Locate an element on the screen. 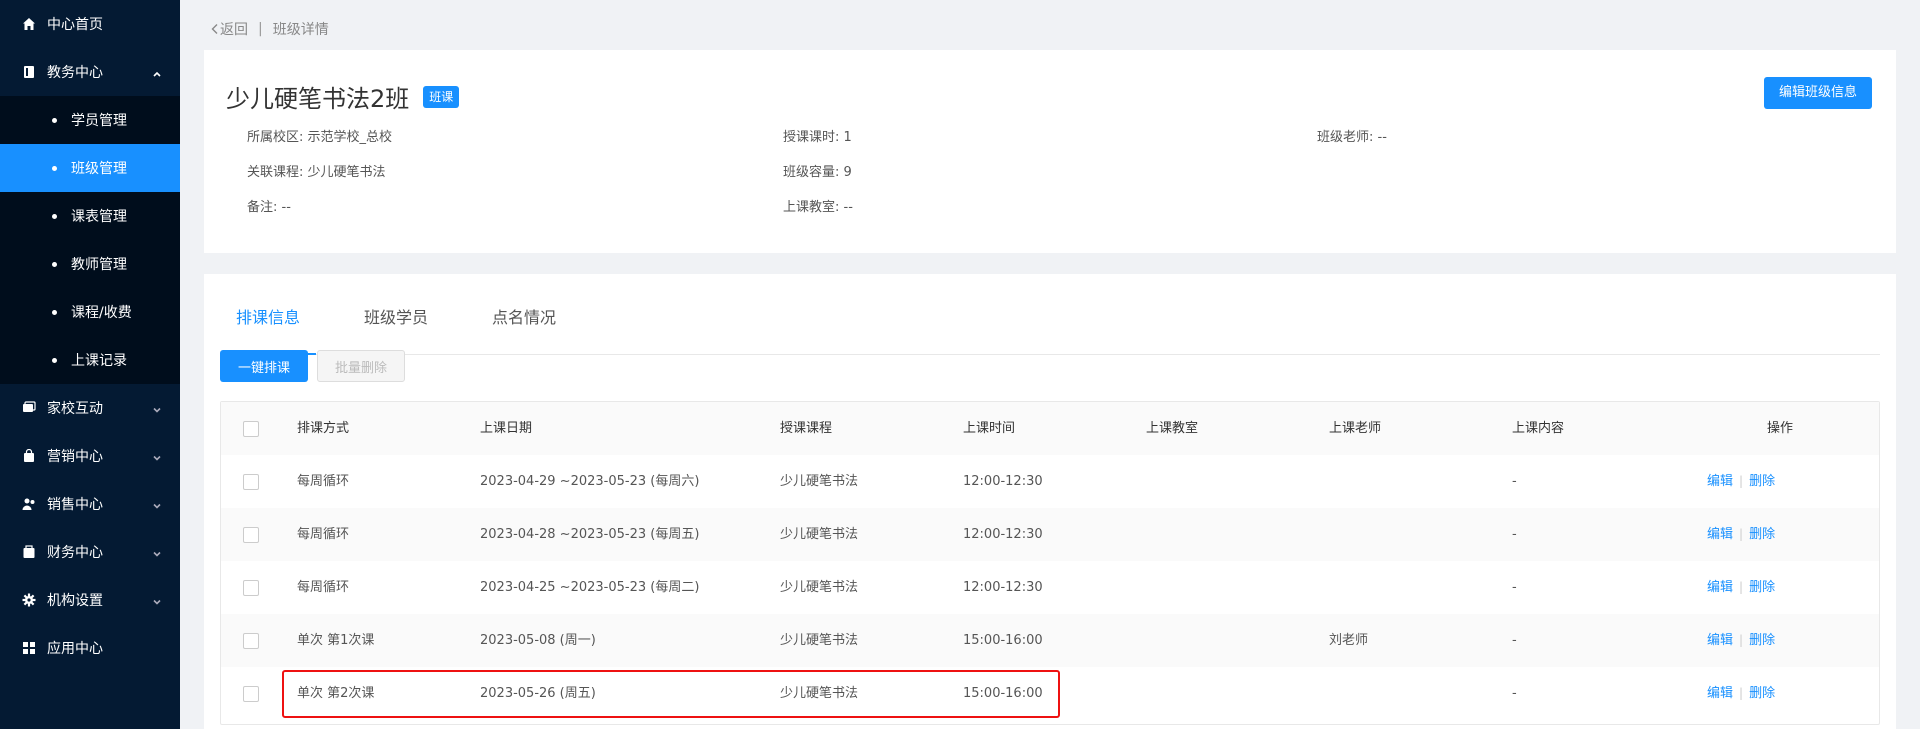 The height and width of the screenshot is (729, 1920). column-header: 上课老师 is located at coordinates (1355, 428).